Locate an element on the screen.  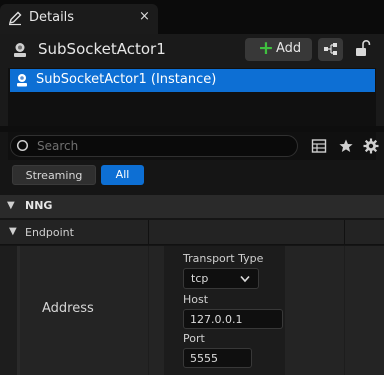
add-component-button: + Add is located at coordinates (278, 49).